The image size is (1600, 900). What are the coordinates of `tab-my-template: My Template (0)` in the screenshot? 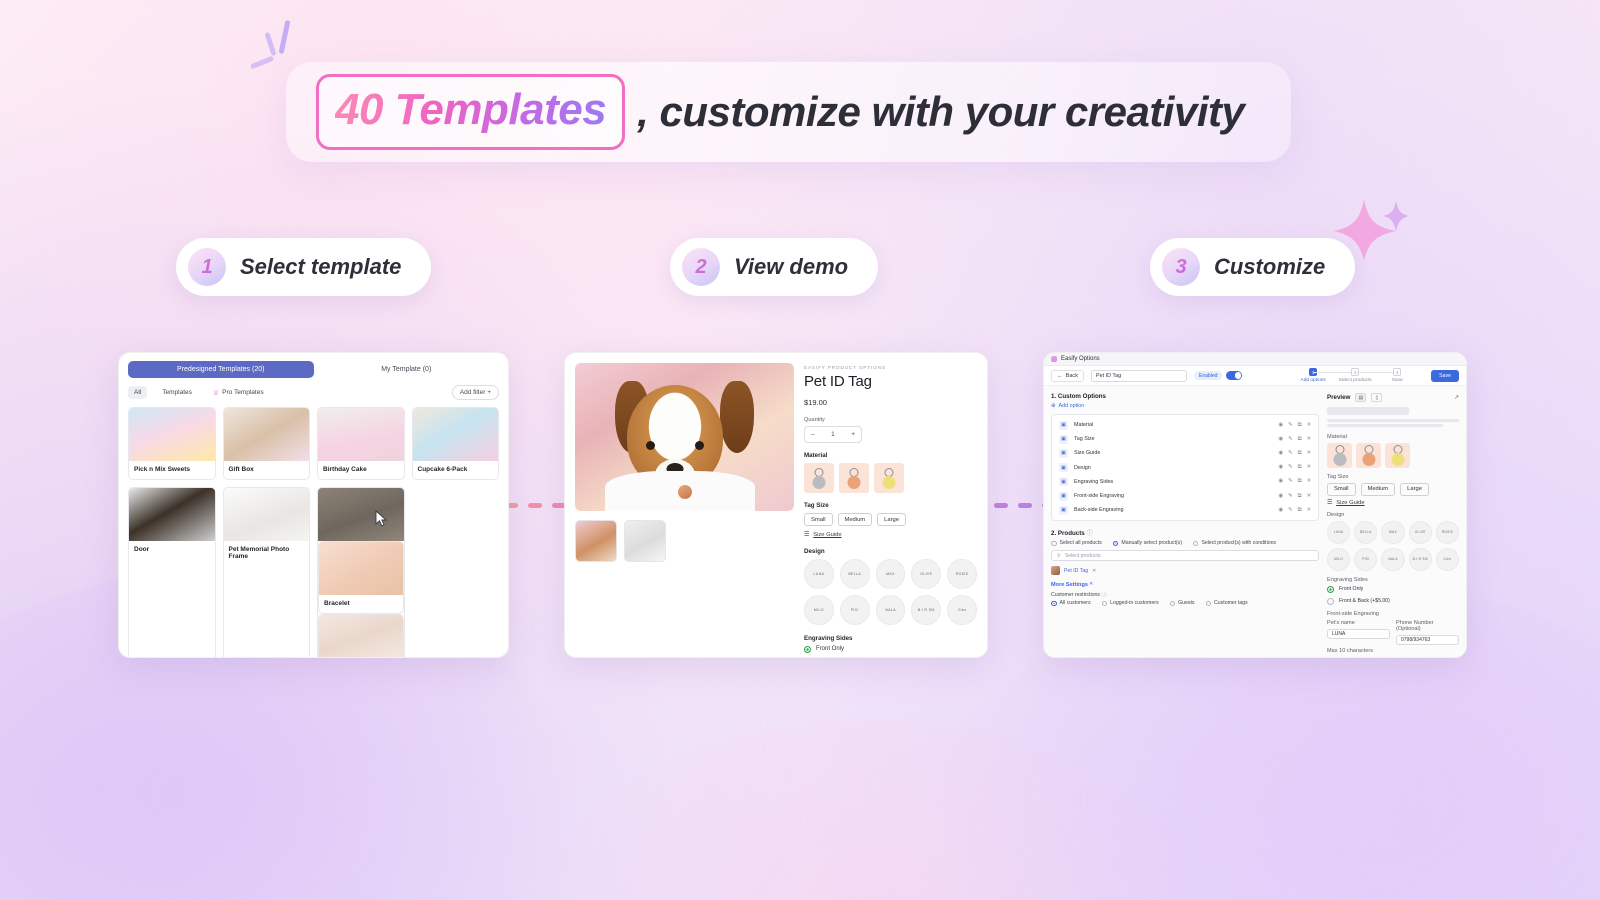 It's located at (407, 369).